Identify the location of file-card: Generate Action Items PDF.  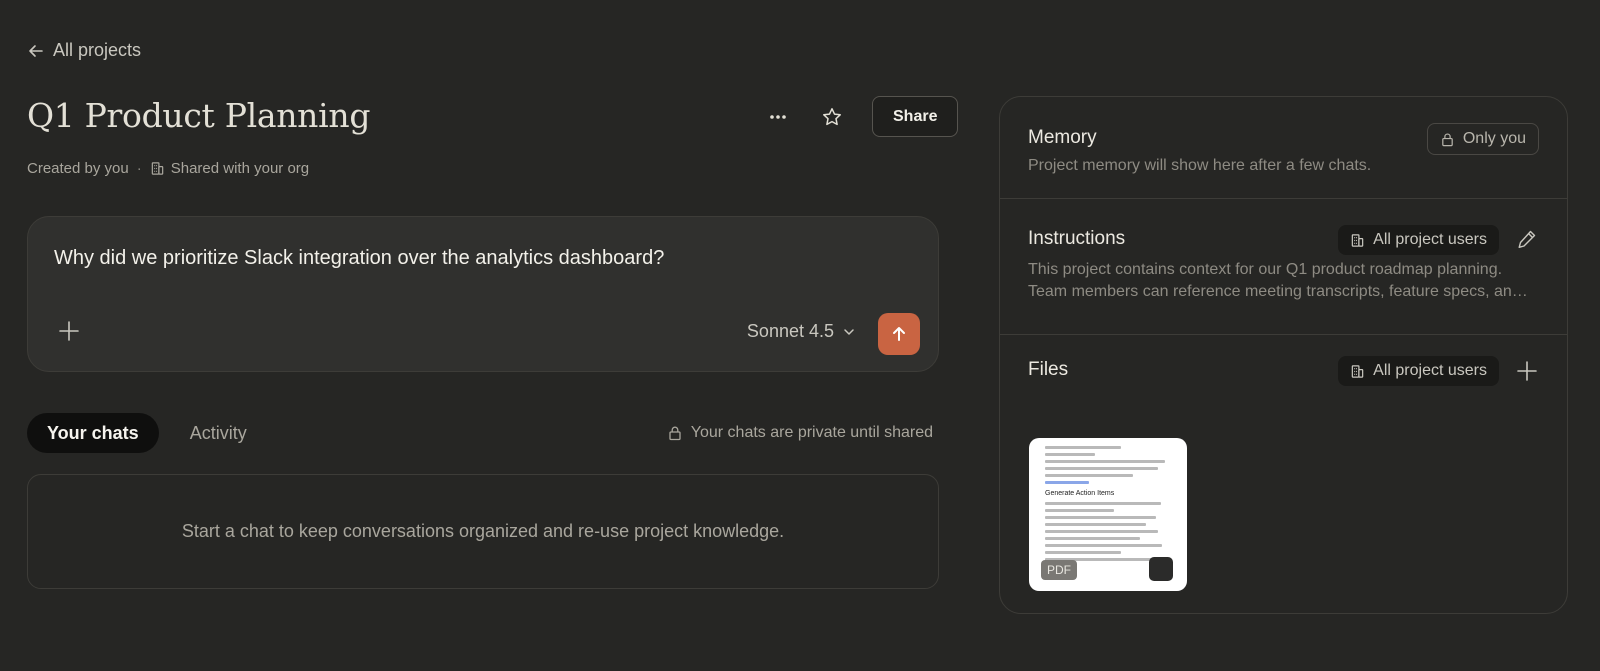
(1108, 514).